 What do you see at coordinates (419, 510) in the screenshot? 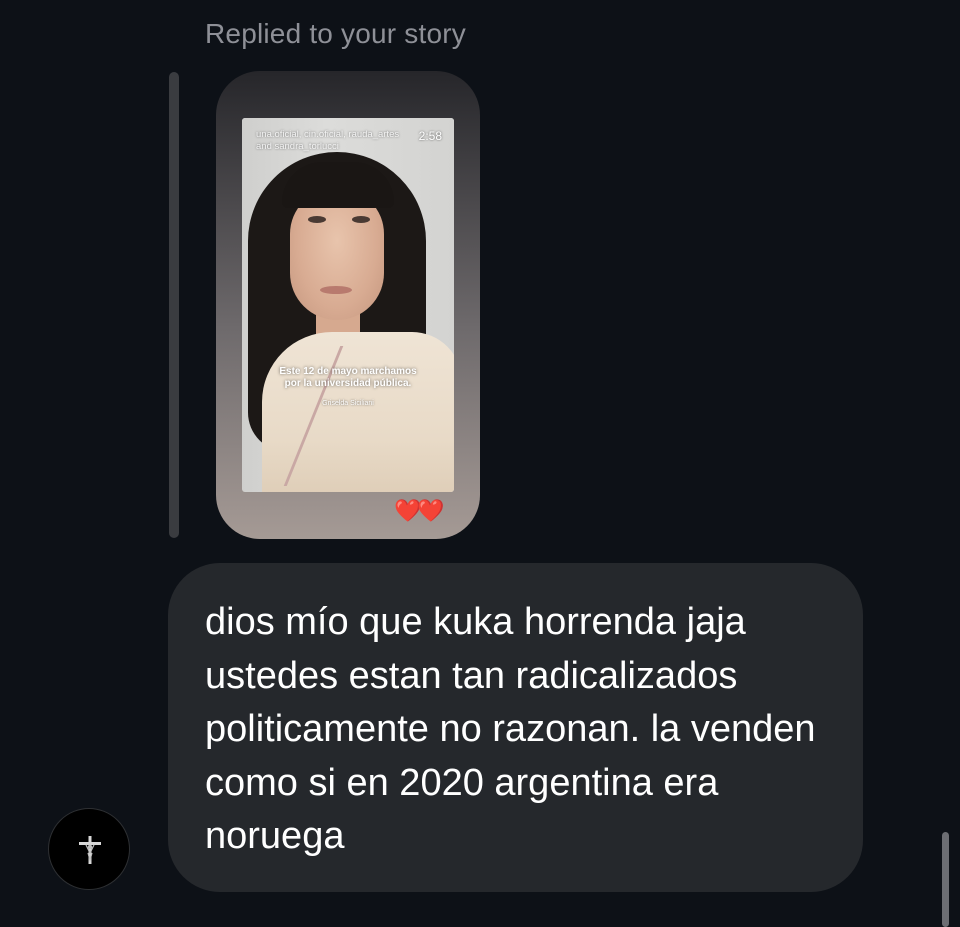
I see `heart-reaction-icon: ❤️❤️` at bounding box center [419, 510].